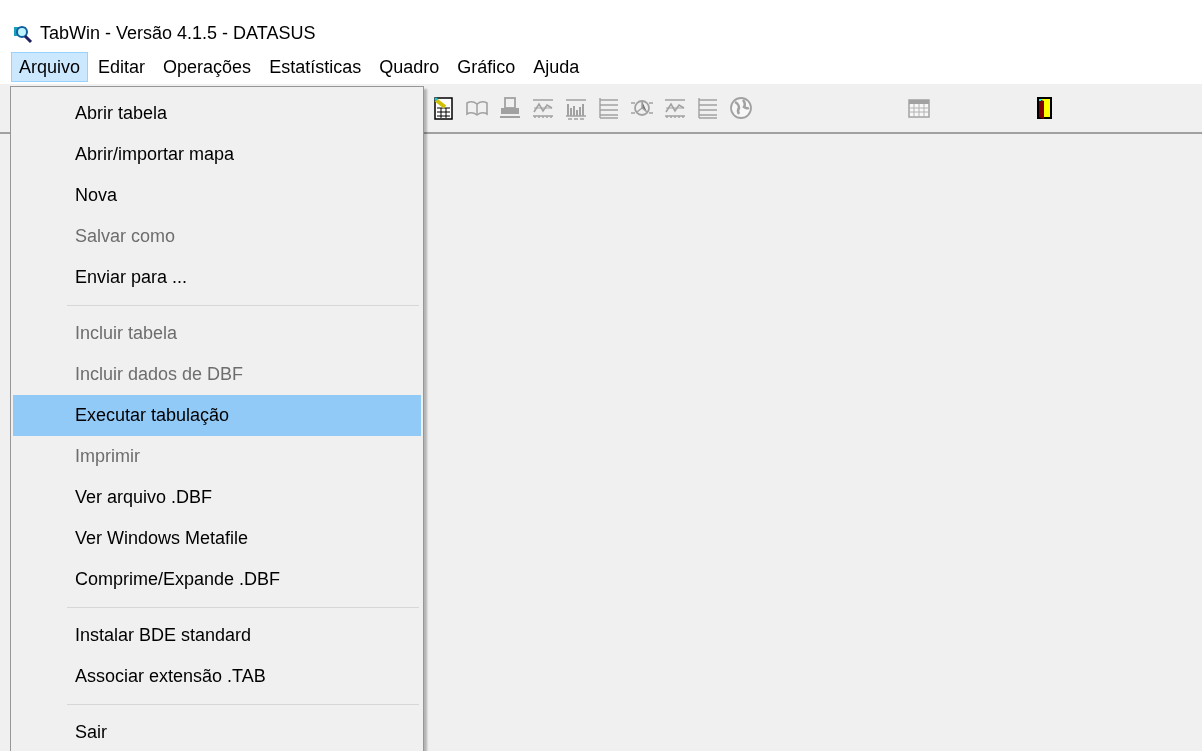  Describe the element at coordinates (217, 113) in the screenshot. I see `menu-item: Abrir tabela` at that location.